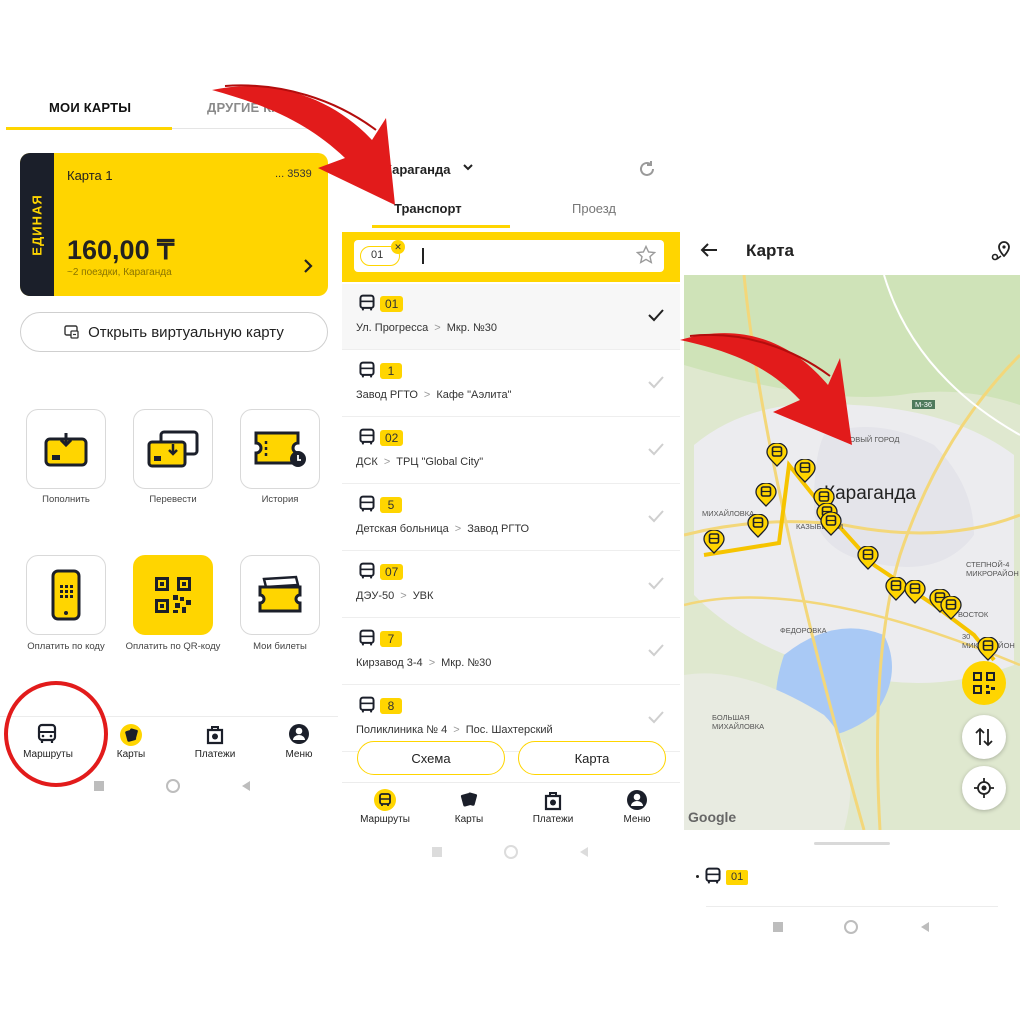 This screenshot has width=1024, height=1024. Describe the element at coordinates (766, 389) in the screenshot. I see `arrow-to-map-icon` at that location.